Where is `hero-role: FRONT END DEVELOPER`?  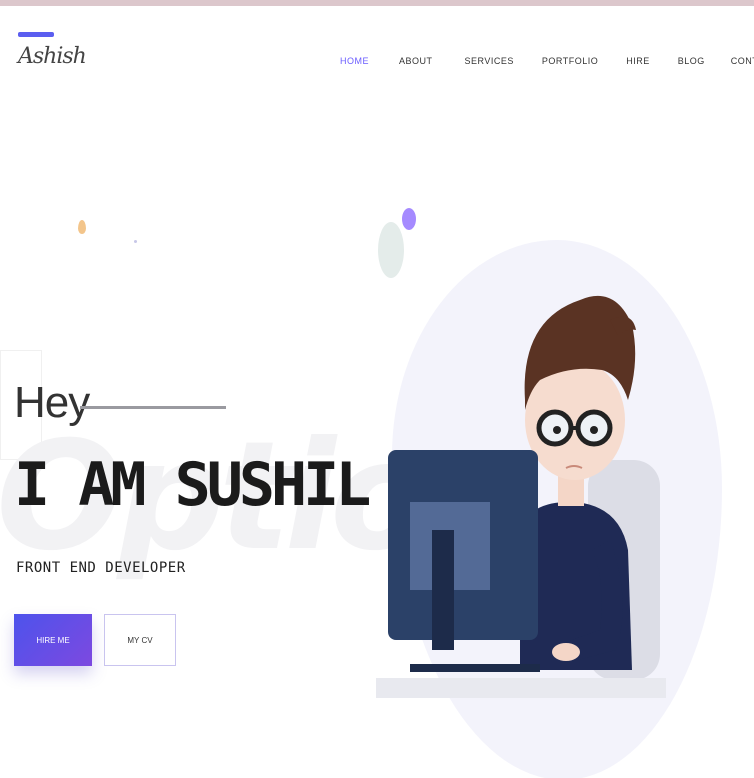
hero-role: FRONT END DEVELOPER is located at coordinates (101, 568).